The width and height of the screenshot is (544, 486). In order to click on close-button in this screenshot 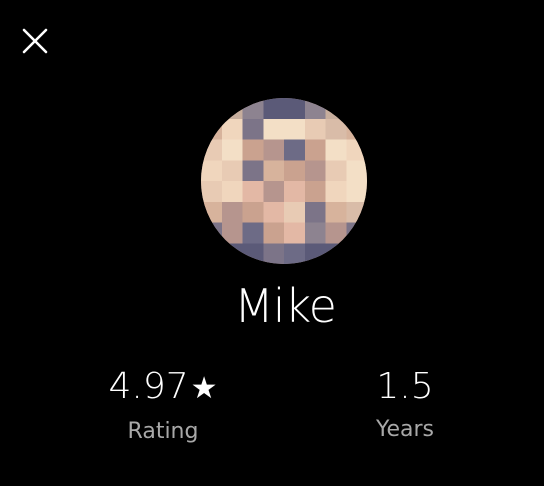, I will do `click(35, 41)`.